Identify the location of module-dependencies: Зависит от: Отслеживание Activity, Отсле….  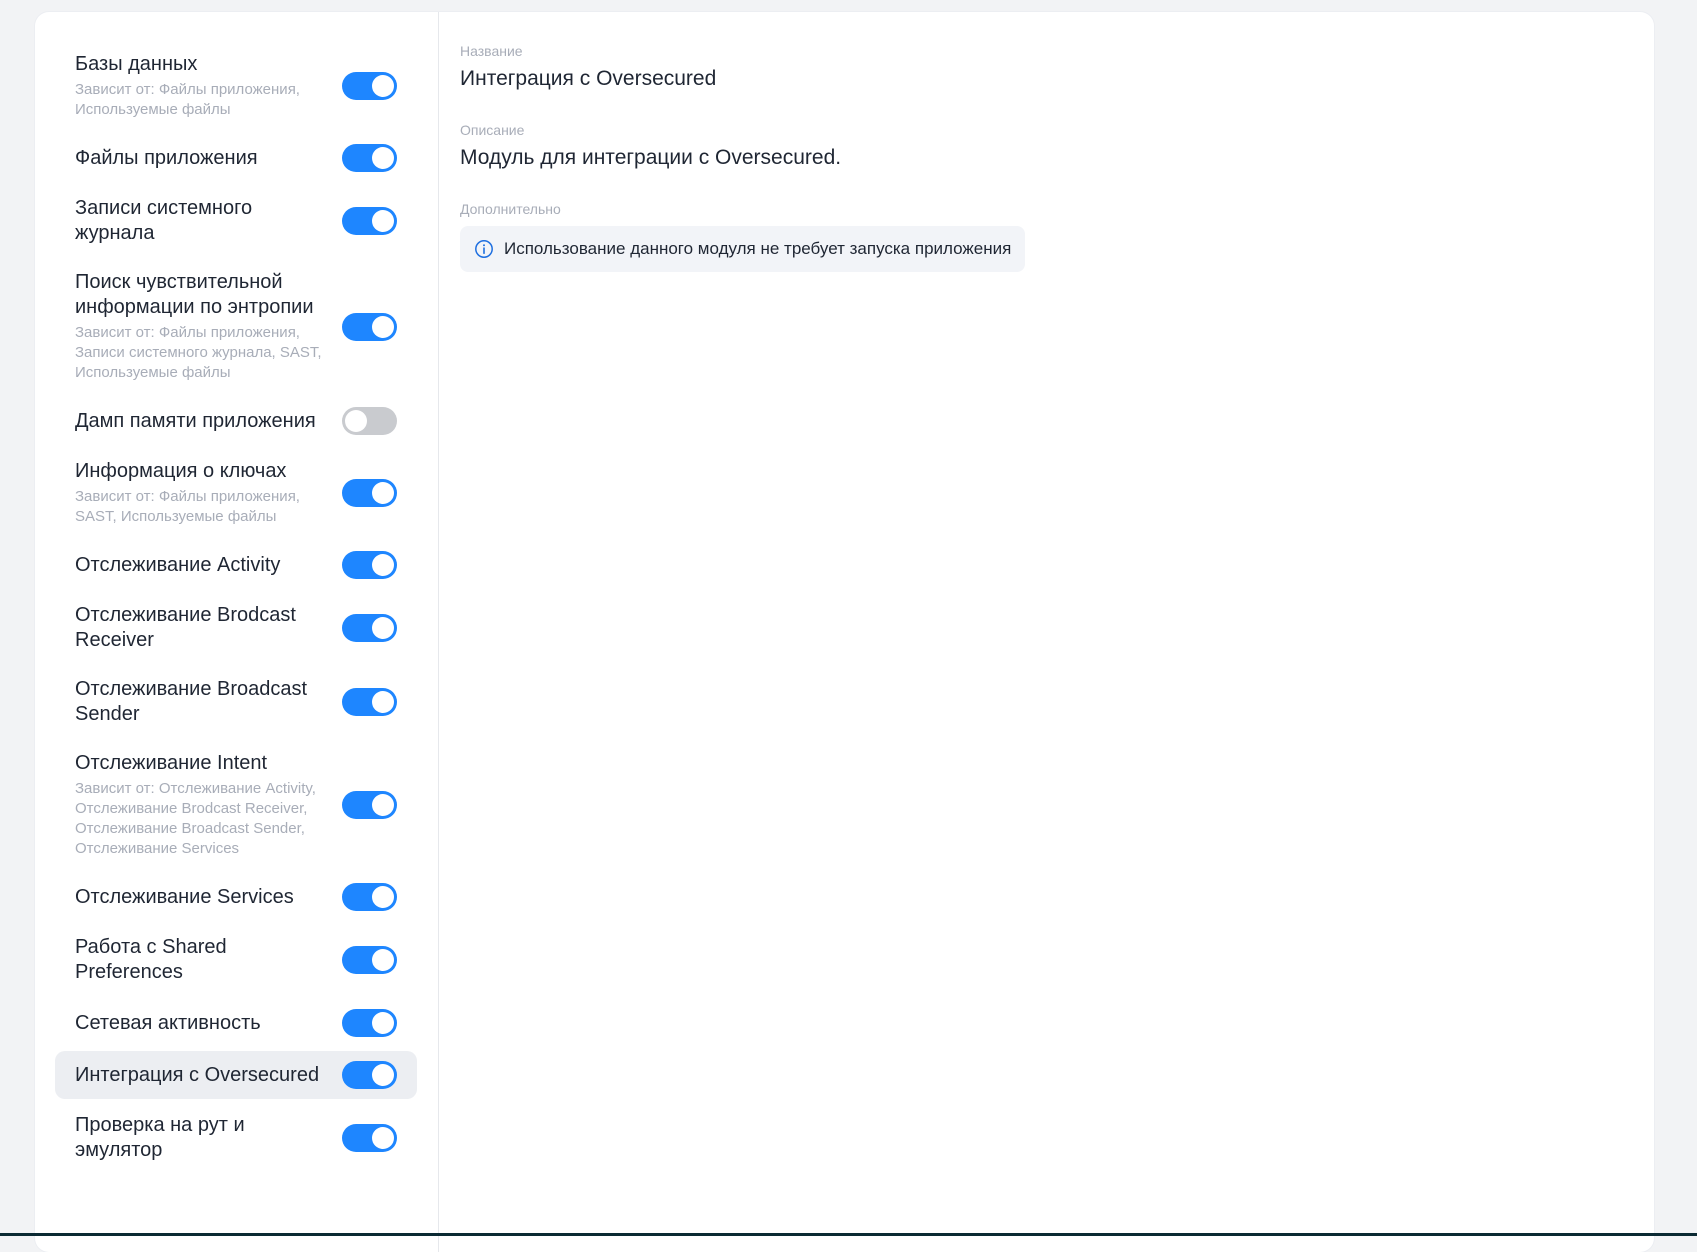
(205, 819).